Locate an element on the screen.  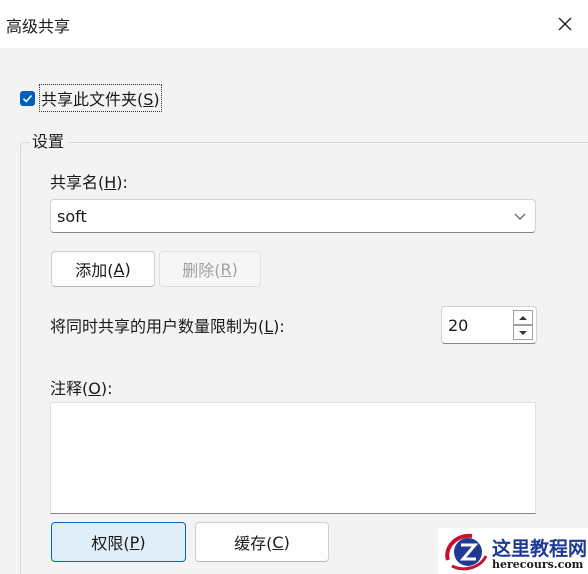
watermark-text: 这里教程网 is located at coordinates (540, 549).